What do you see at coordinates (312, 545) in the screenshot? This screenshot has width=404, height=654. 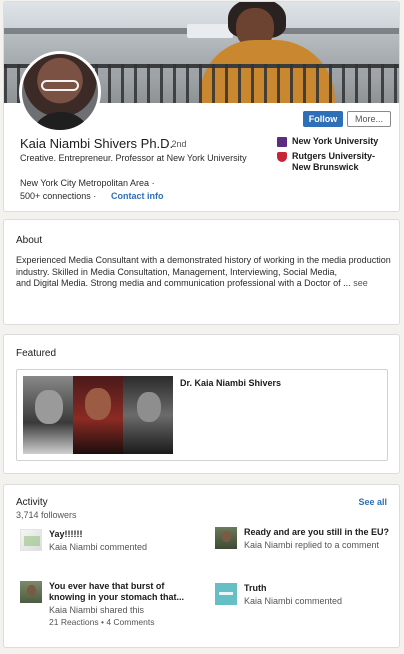 I see `activity-meta: Kaia Niambi replied to a comment` at bounding box center [312, 545].